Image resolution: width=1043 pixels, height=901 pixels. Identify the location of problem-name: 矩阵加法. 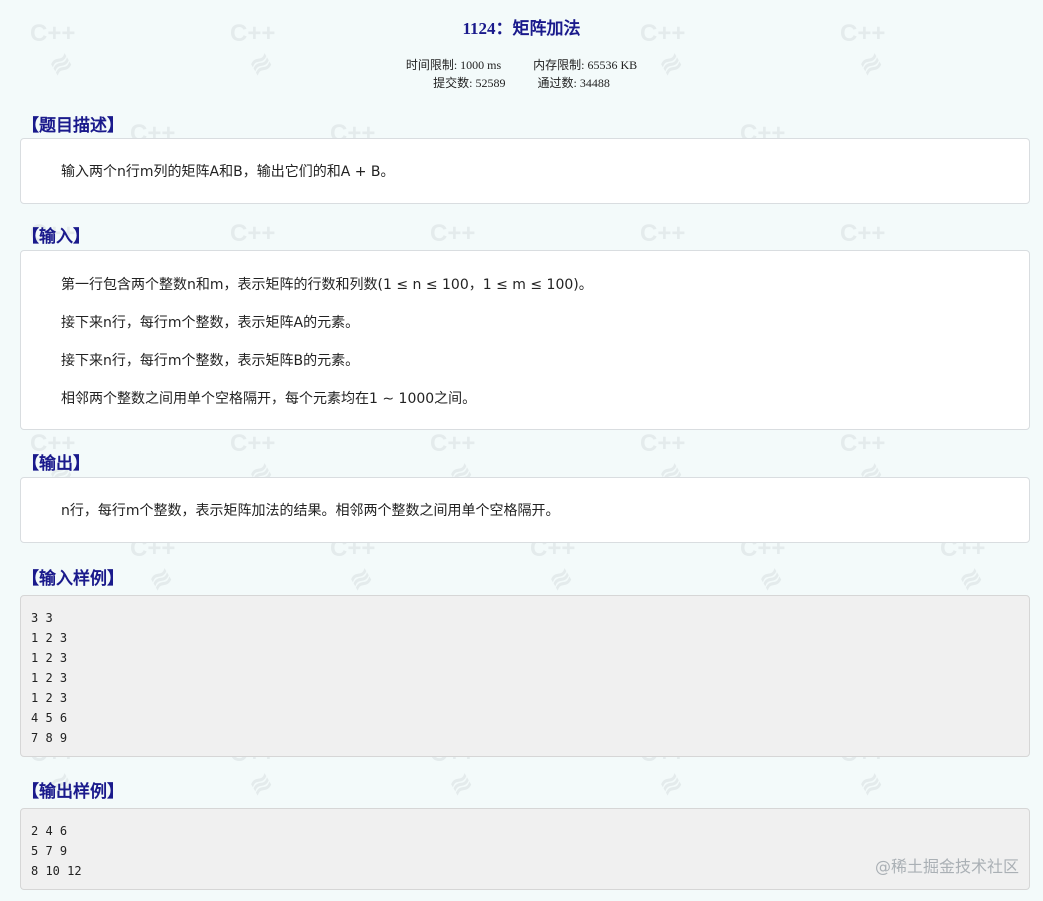
(546, 29).